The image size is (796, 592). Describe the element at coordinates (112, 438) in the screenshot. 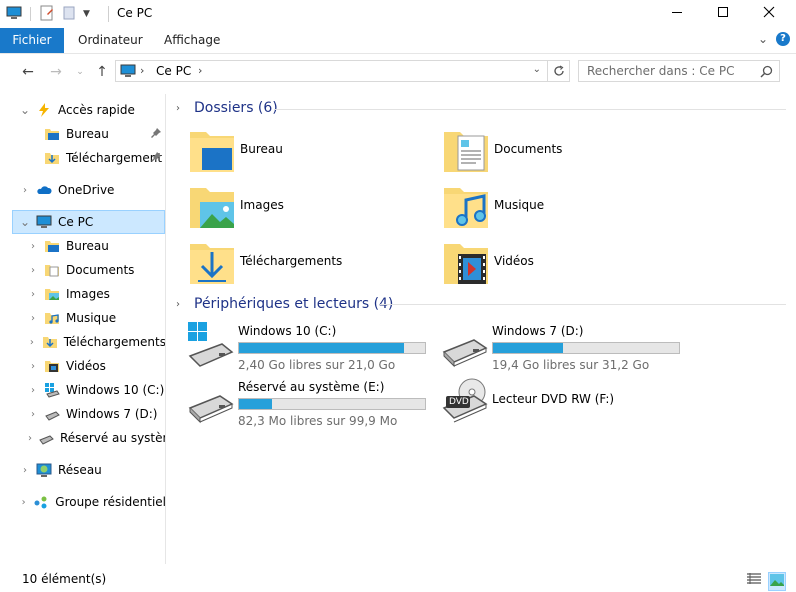

I see `nav-label: Réservé au système` at that location.